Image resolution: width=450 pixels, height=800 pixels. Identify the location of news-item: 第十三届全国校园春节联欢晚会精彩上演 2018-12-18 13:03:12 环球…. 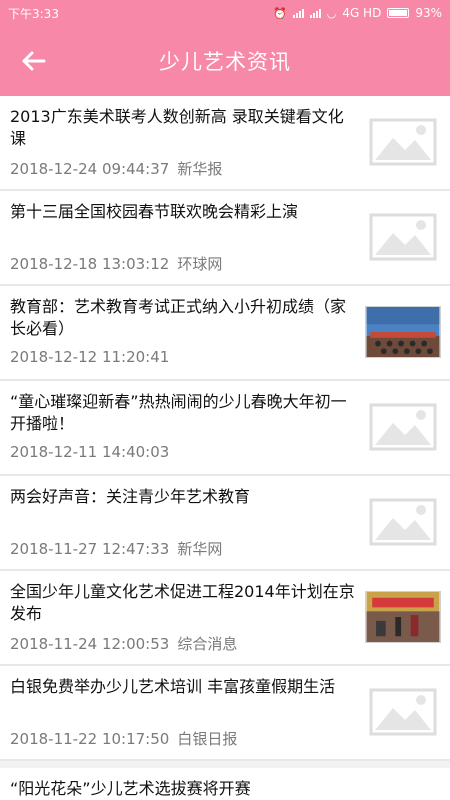
(225, 238).